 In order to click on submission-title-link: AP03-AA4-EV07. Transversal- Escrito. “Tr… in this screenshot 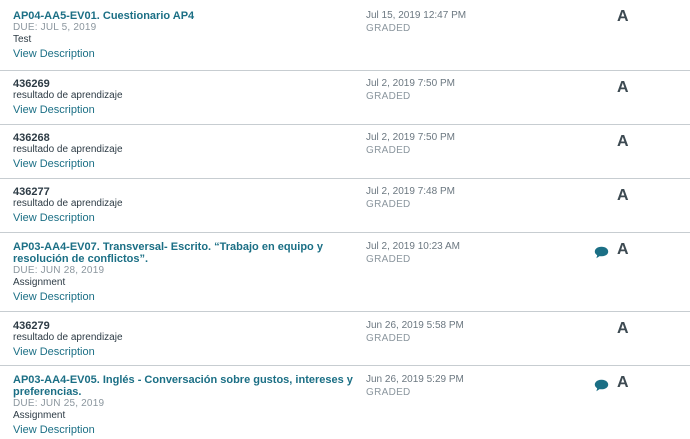, I will do `click(185, 253)`.